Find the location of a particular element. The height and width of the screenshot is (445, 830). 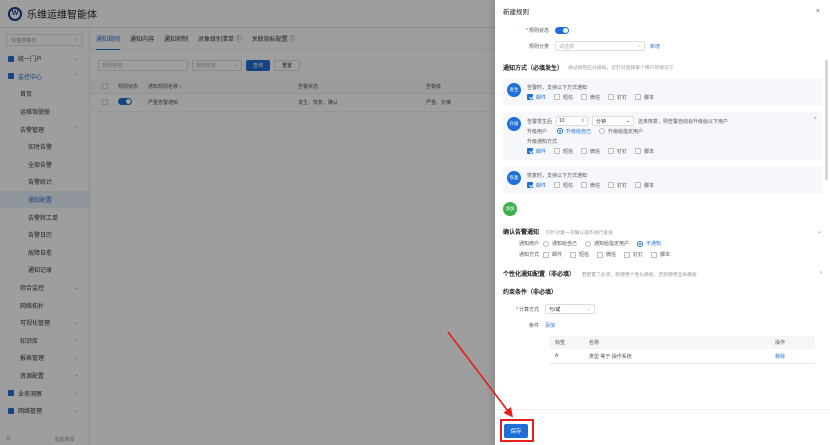

escalate-to-self-radio: 升级给自己 is located at coordinates (574, 131).